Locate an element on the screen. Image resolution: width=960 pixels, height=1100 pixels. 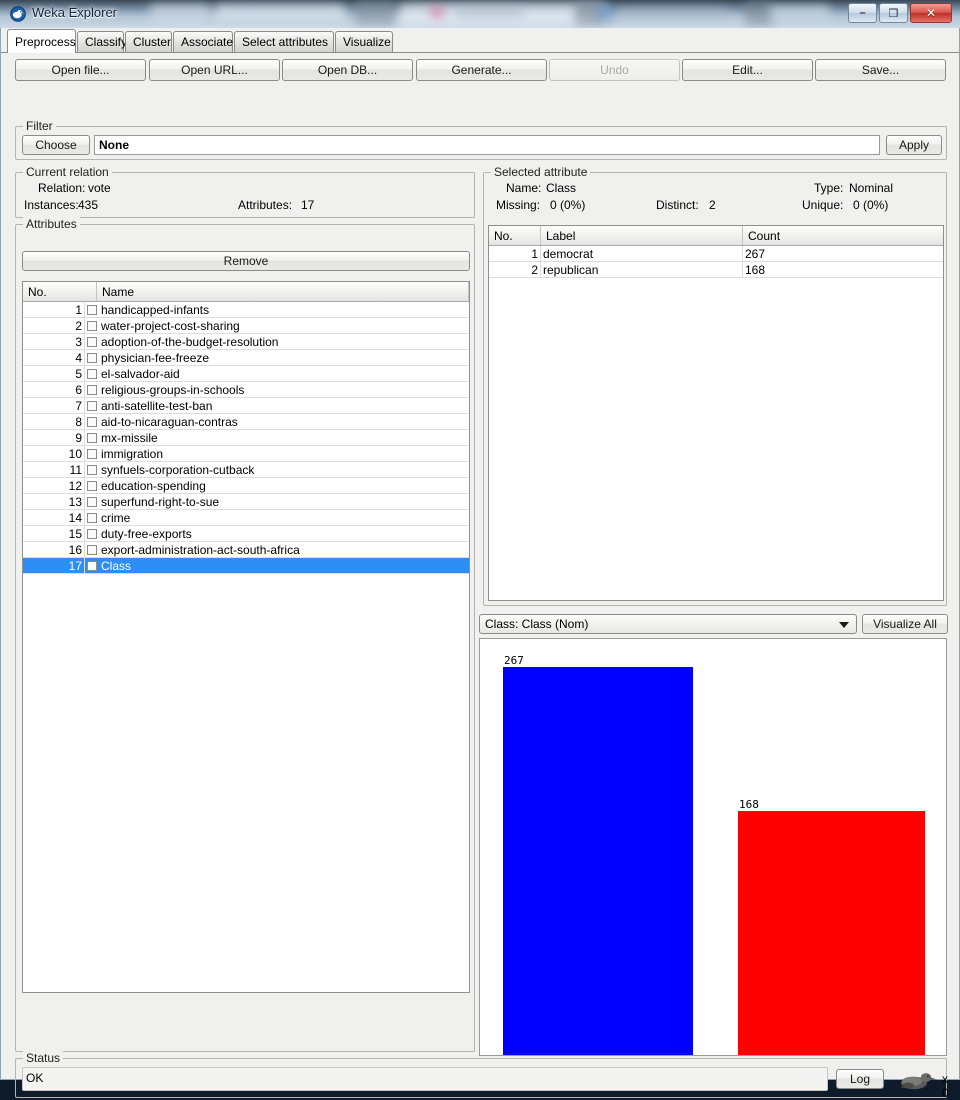
table-row: 8 aid-to-nicaraguan-contras is located at coordinates (246, 422).